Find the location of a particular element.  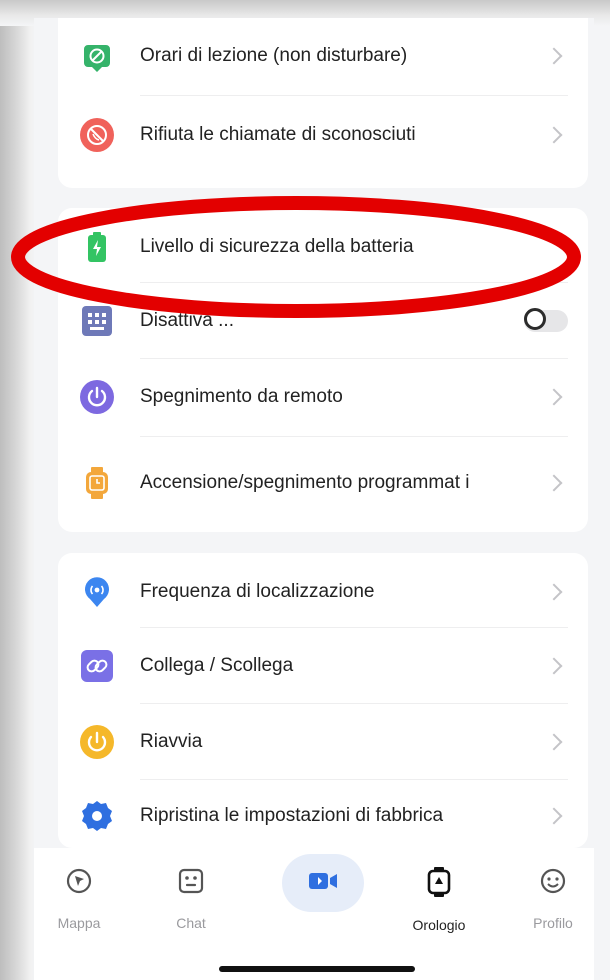

link-icon is located at coordinates (97, 666).